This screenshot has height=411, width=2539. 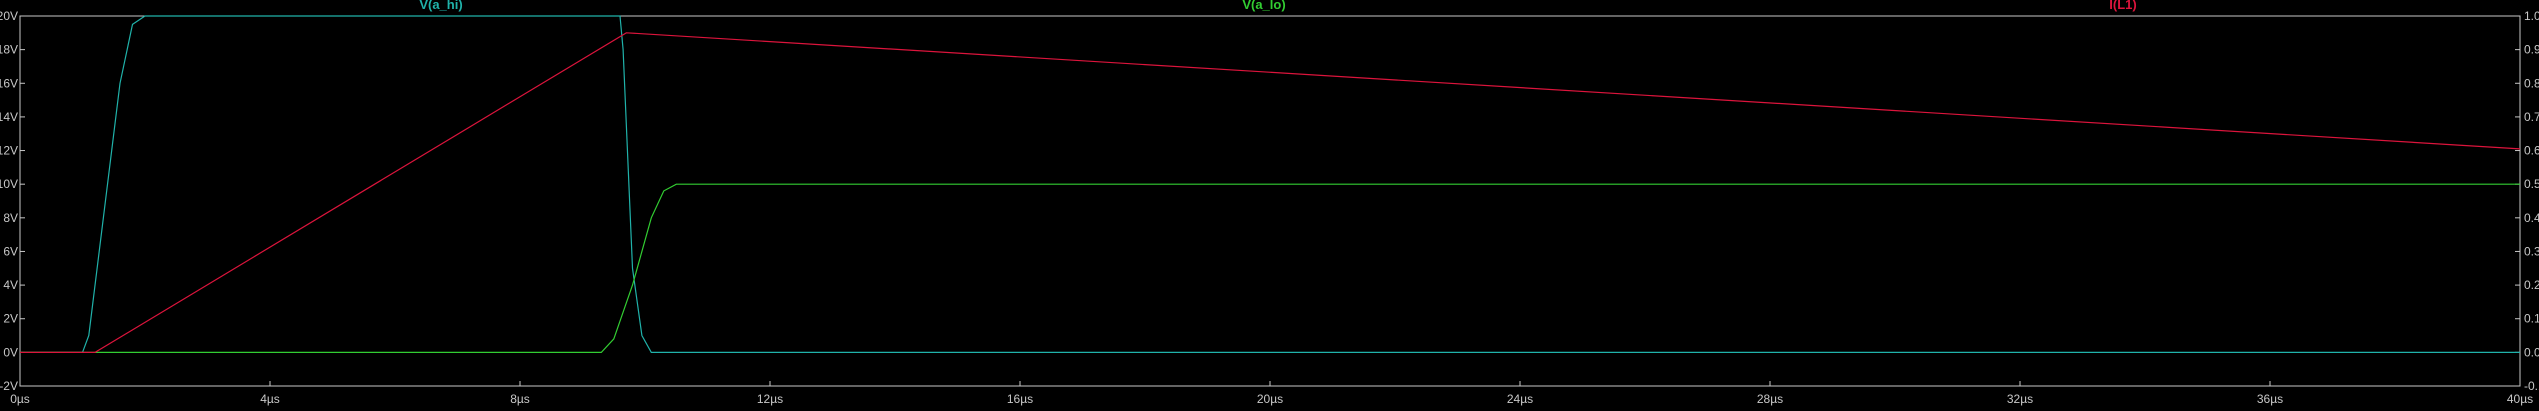 I want to click on x-tick-label: 28µs, so click(x=1770, y=399).